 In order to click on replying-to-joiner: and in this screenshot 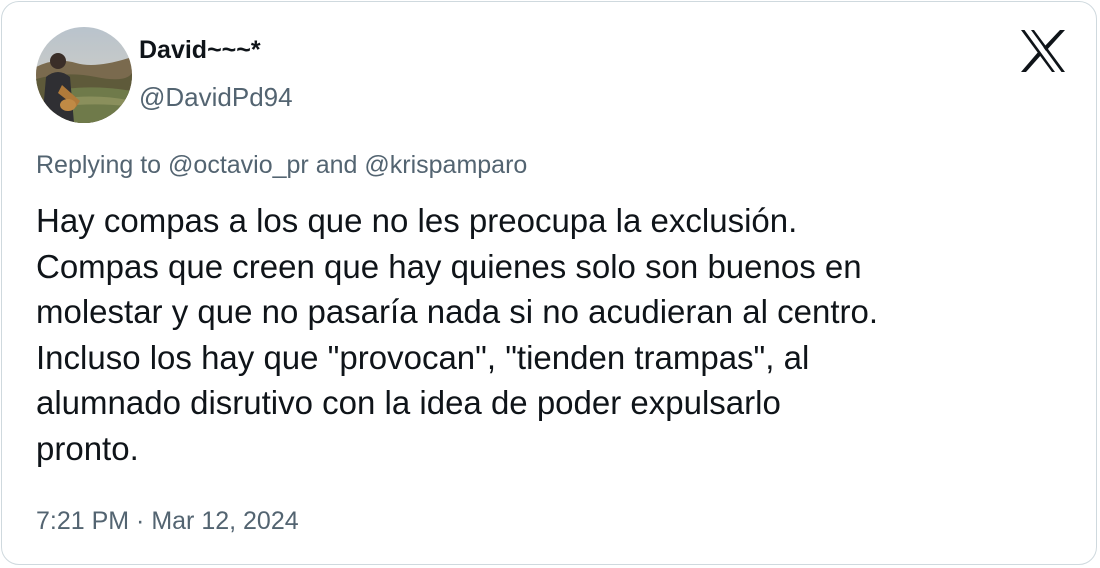, I will do `click(336, 165)`.